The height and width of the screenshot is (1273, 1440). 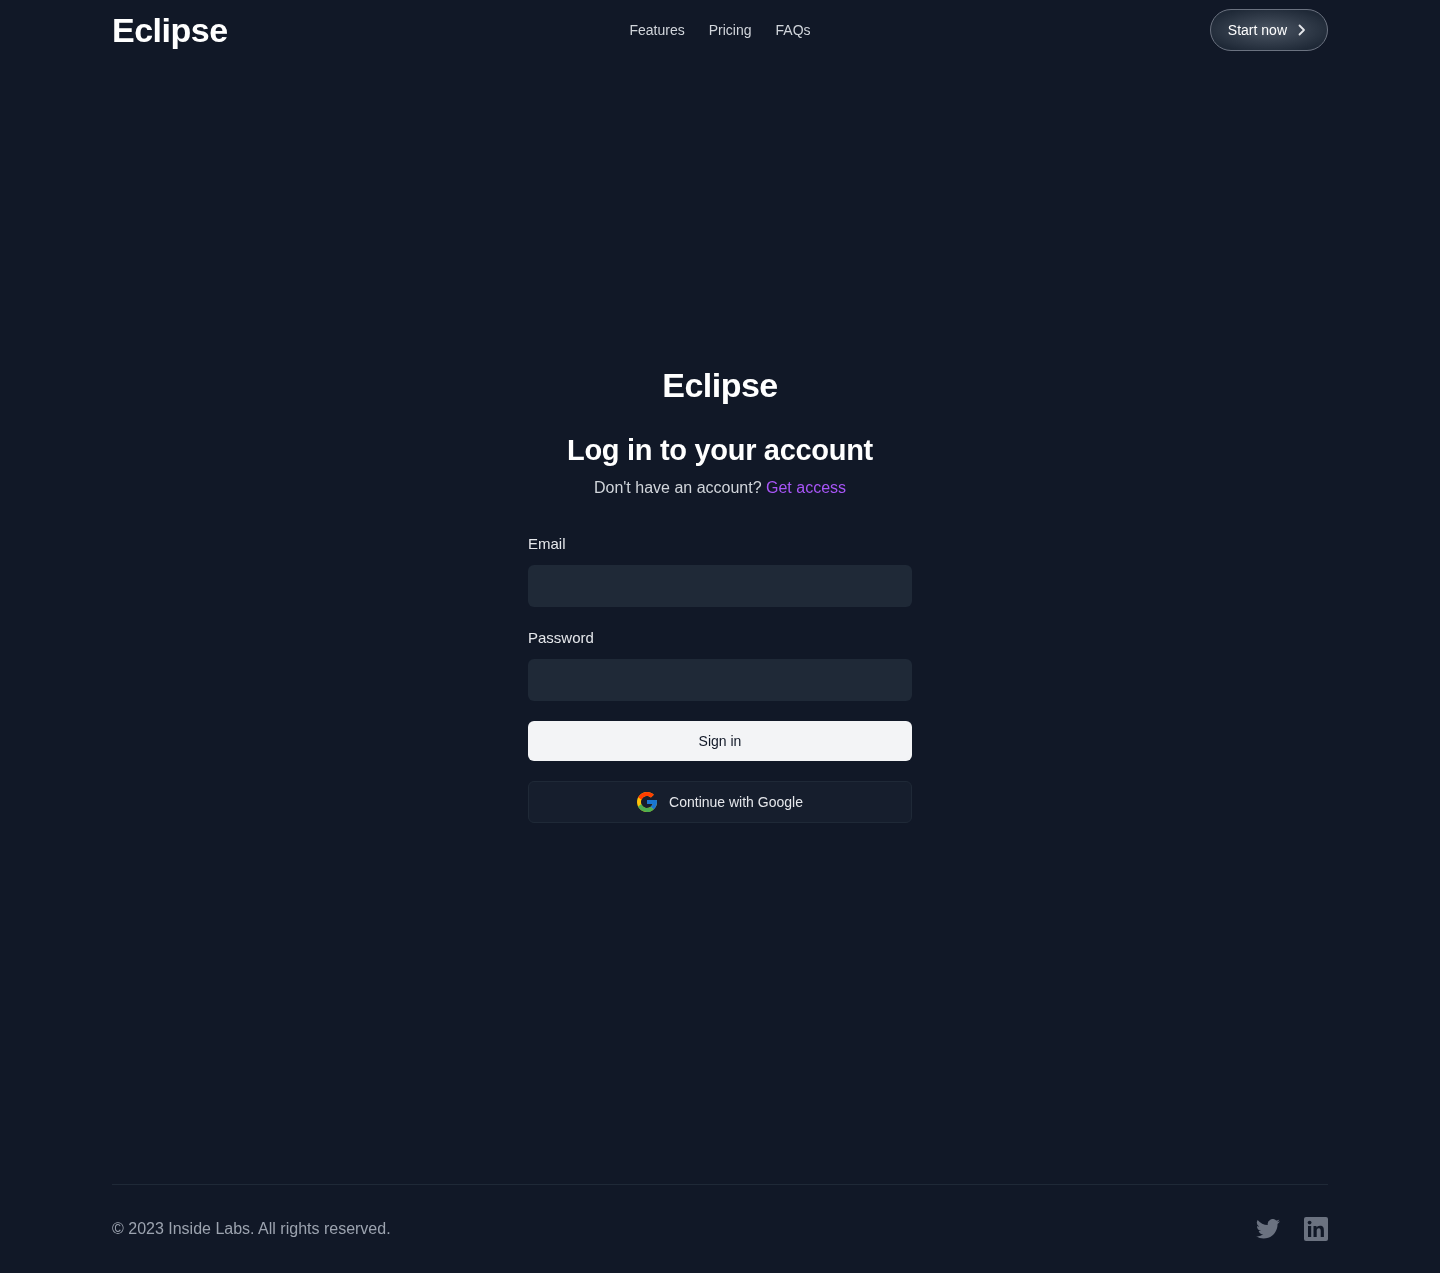 What do you see at coordinates (793, 30) in the screenshot?
I see `nav-link: FAQs` at bounding box center [793, 30].